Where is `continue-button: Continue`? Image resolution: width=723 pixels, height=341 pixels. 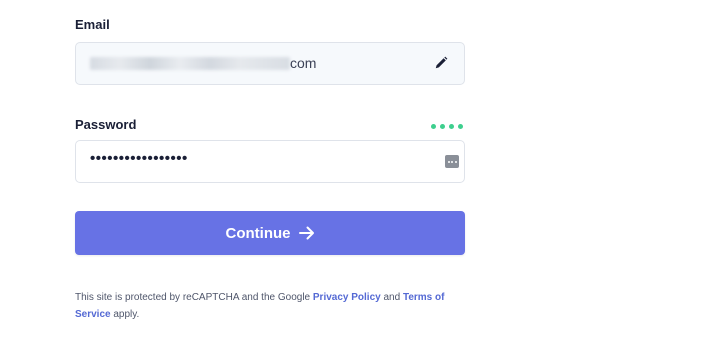 continue-button: Continue is located at coordinates (270, 233).